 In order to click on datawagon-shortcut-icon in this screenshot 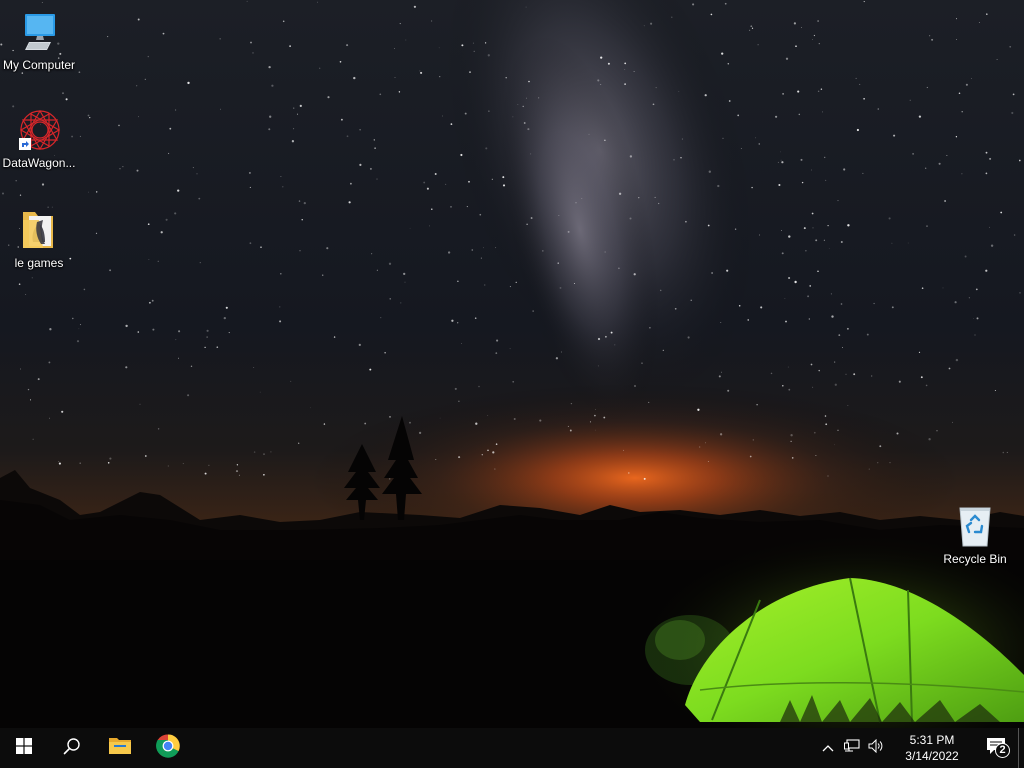, I will do `click(39, 130)`.